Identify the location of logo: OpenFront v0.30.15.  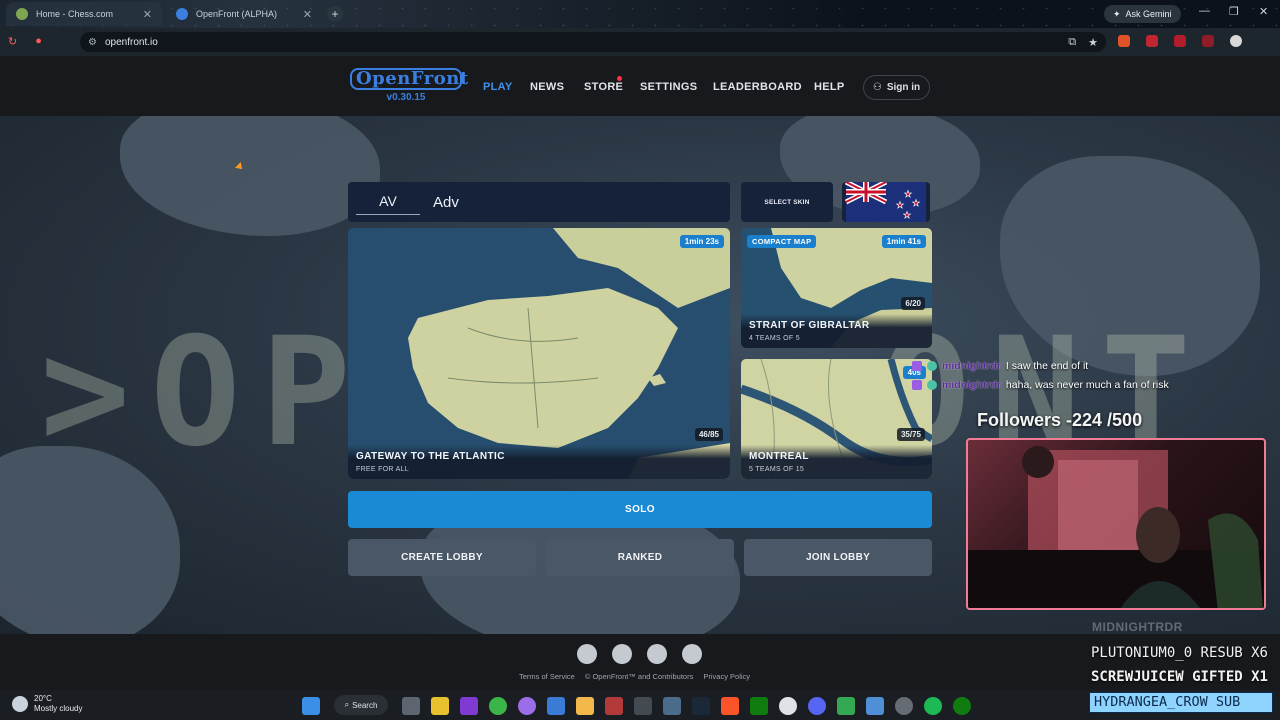
(409, 85).